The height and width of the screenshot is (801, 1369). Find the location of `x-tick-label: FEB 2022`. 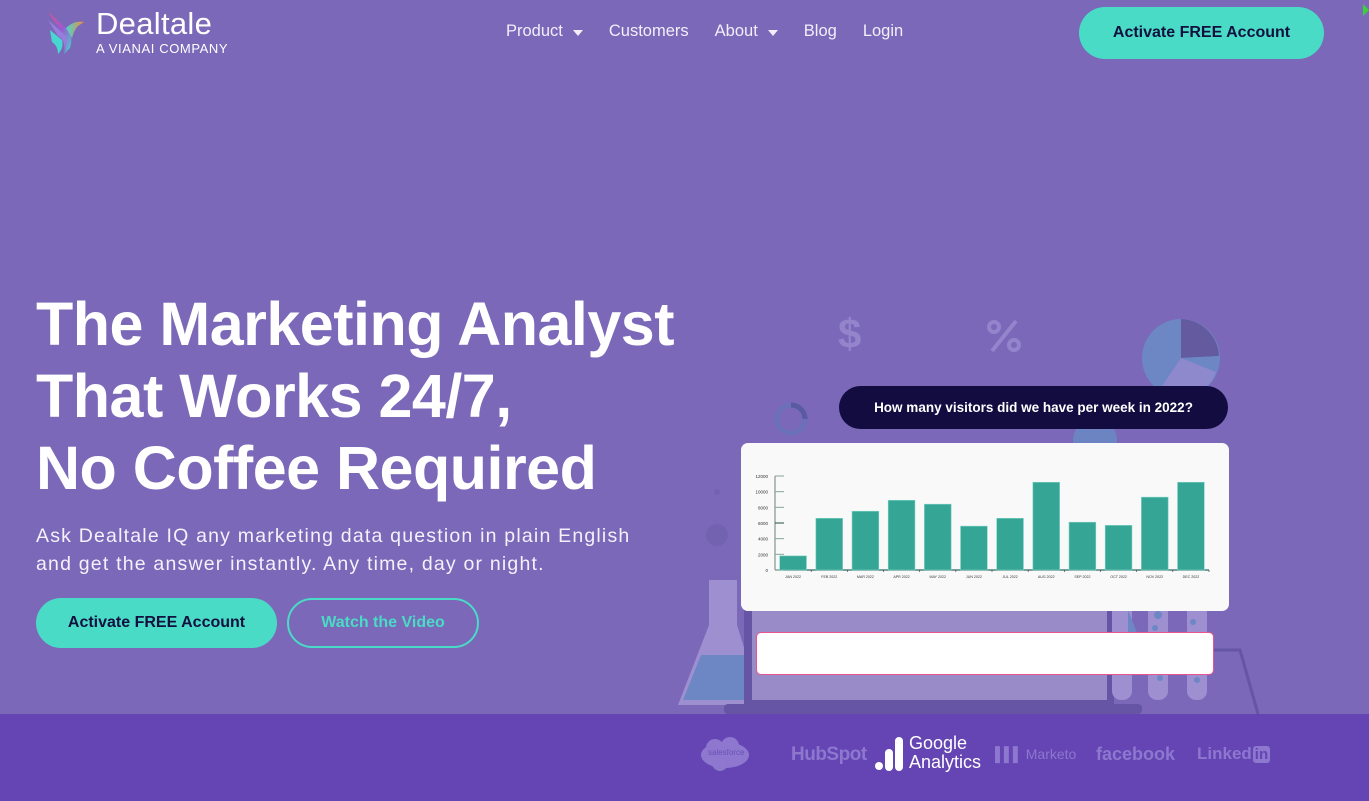

x-tick-label: FEB 2022 is located at coordinates (829, 577).